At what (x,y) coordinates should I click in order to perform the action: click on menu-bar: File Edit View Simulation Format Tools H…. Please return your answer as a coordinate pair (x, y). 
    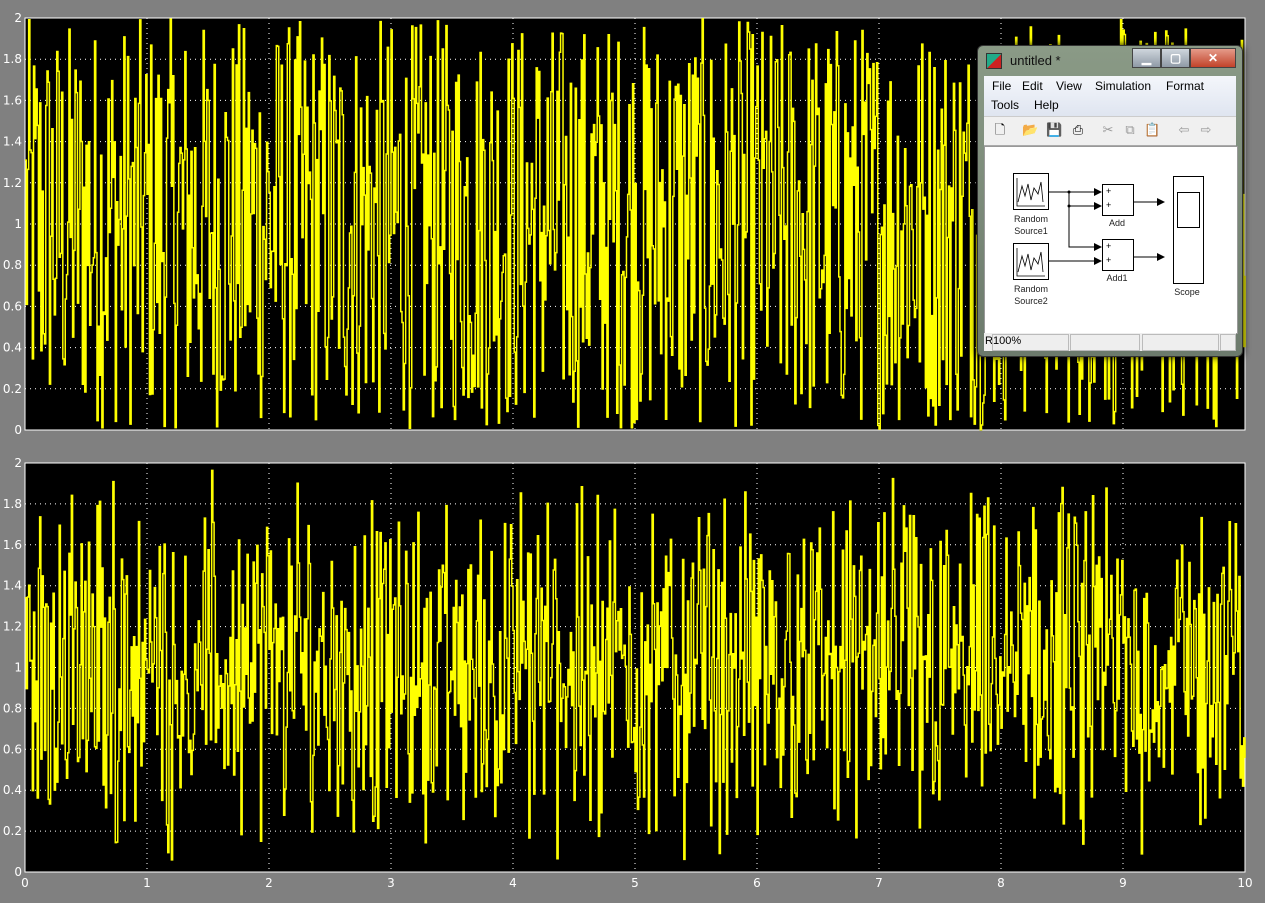
    Looking at the image, I should click on (1110, 96).